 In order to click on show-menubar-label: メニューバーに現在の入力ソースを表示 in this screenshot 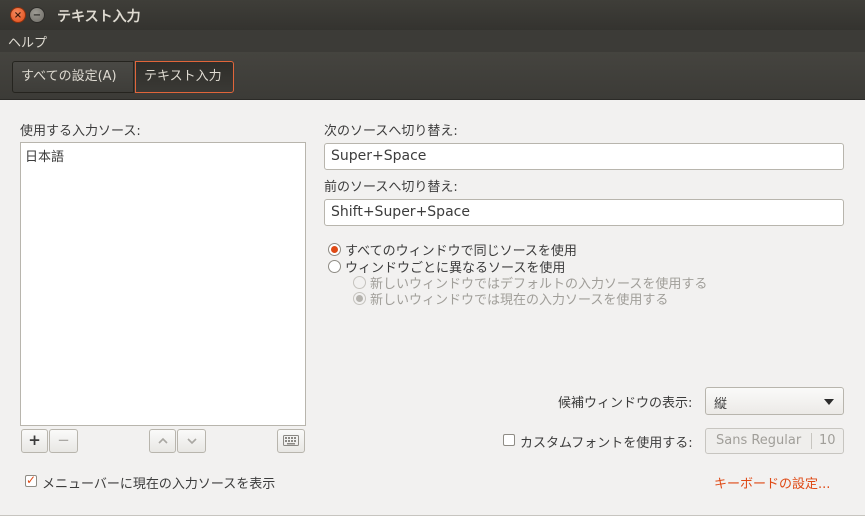, I will do `click(158, 482)`.